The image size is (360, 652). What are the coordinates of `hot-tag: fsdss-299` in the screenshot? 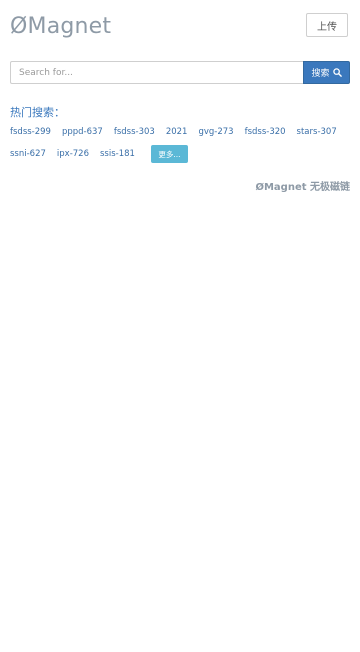 It's located at (30, 132).